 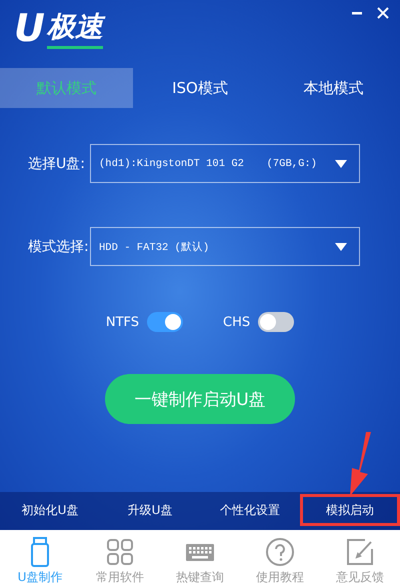 What do you see at coordinates (200, 88) in the screenshot?
I see `mode-tab: ISO模式` at bounding box center [200, 88].